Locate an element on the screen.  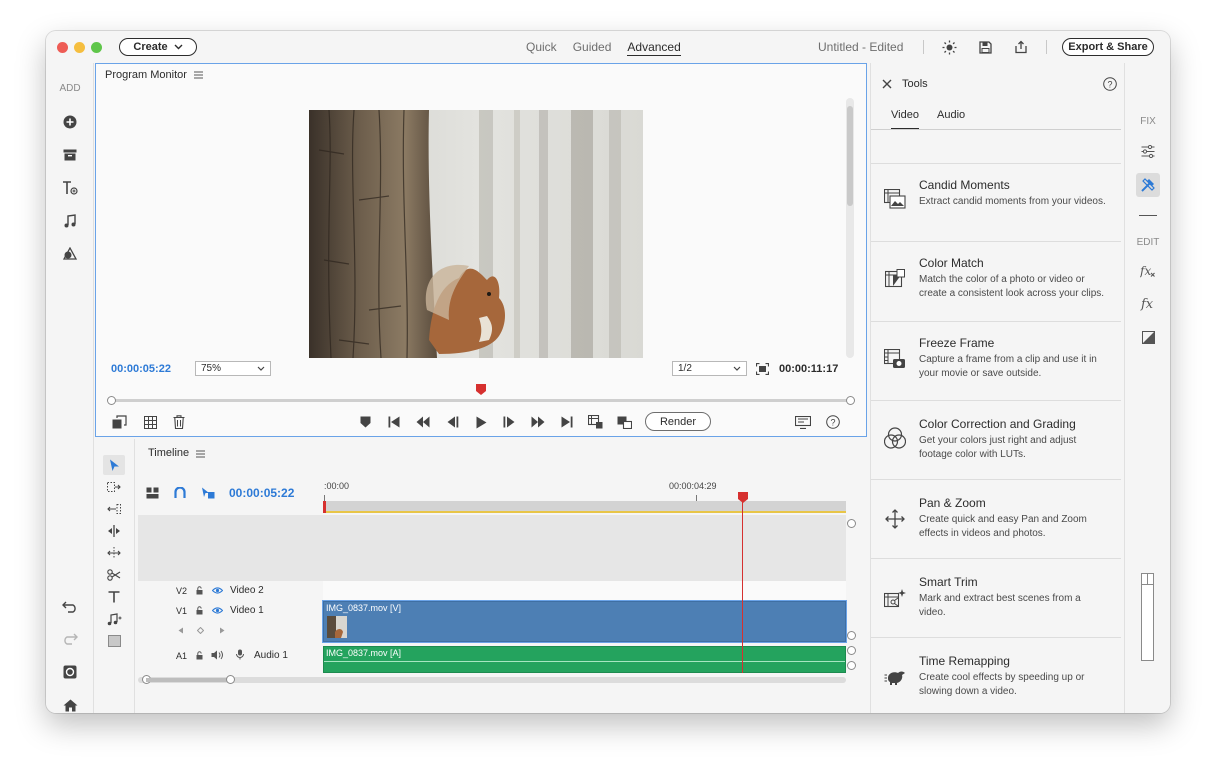
rolling-edit-tool is located at coordinates (114, 531).